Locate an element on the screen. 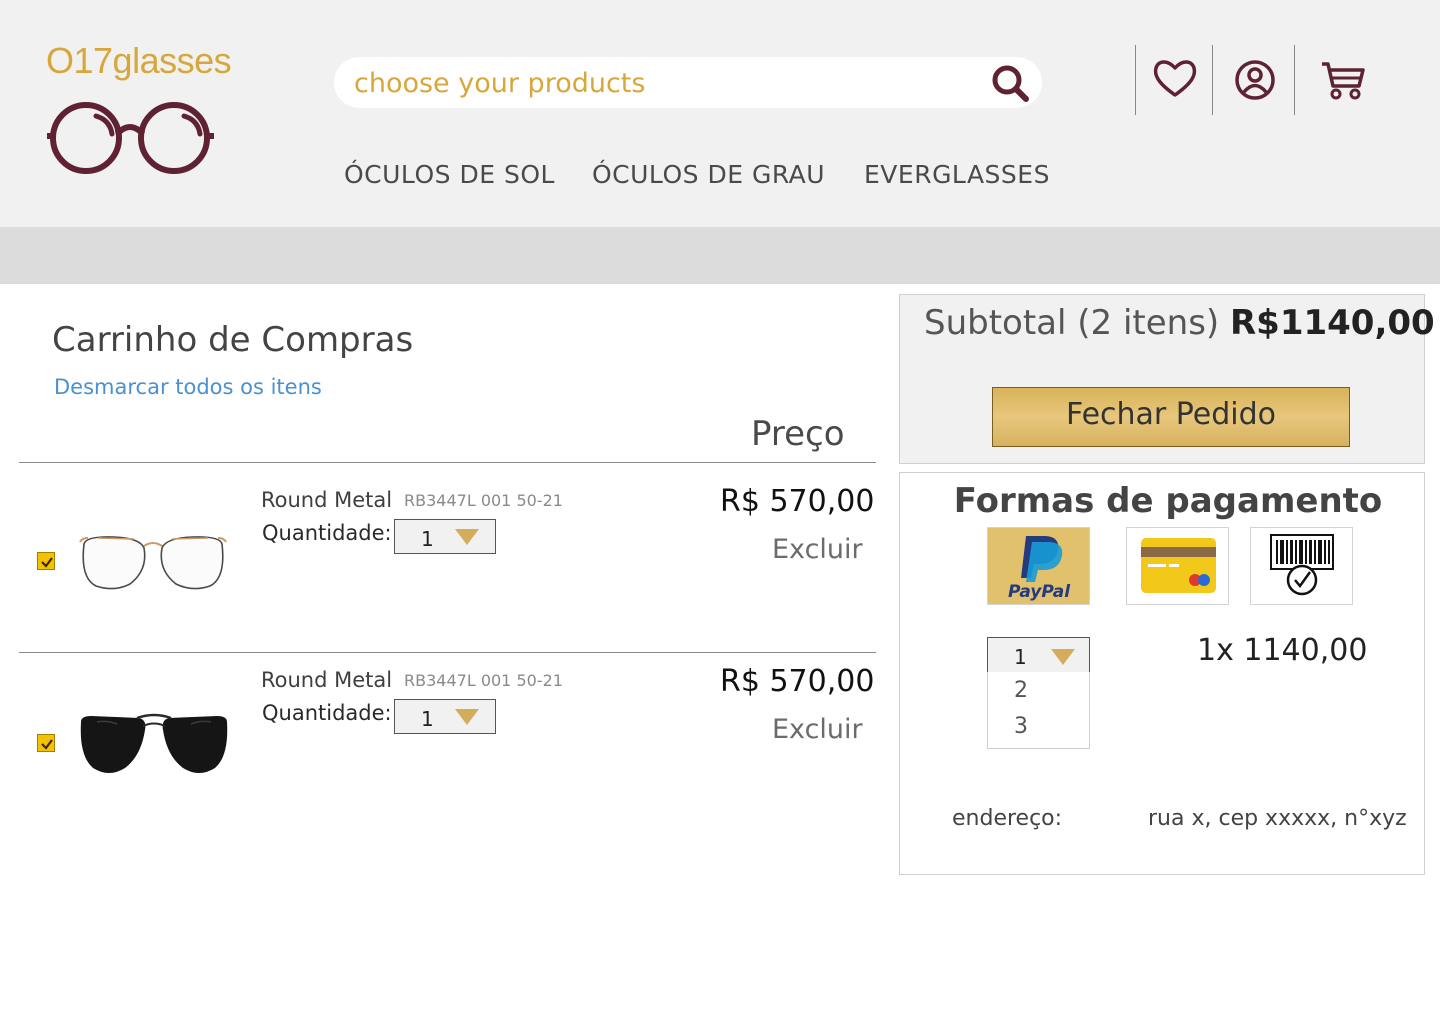  installments-option: 3 is located at coordinates (1021, 726).